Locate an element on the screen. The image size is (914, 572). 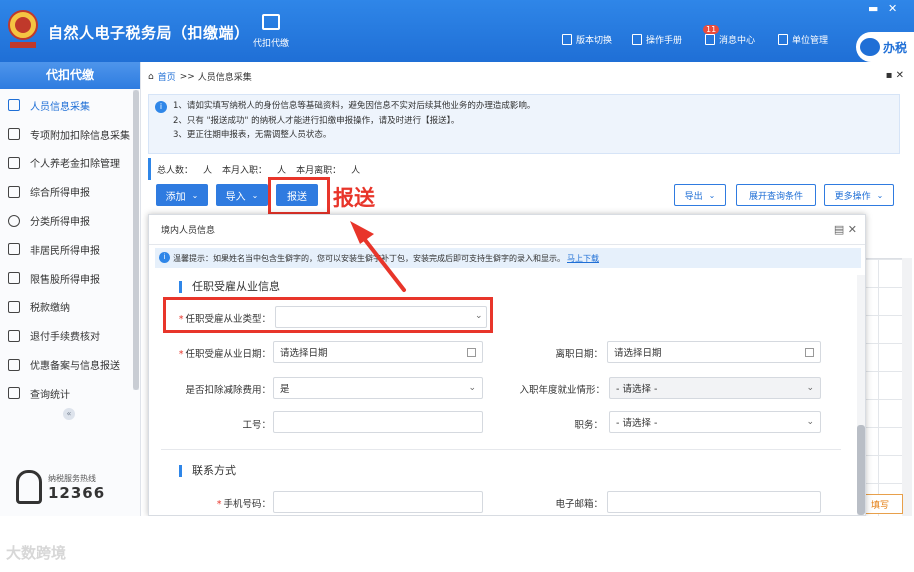
deduct-fee-label: 是否扣除减除费用： is located at coordinates (228, 390).